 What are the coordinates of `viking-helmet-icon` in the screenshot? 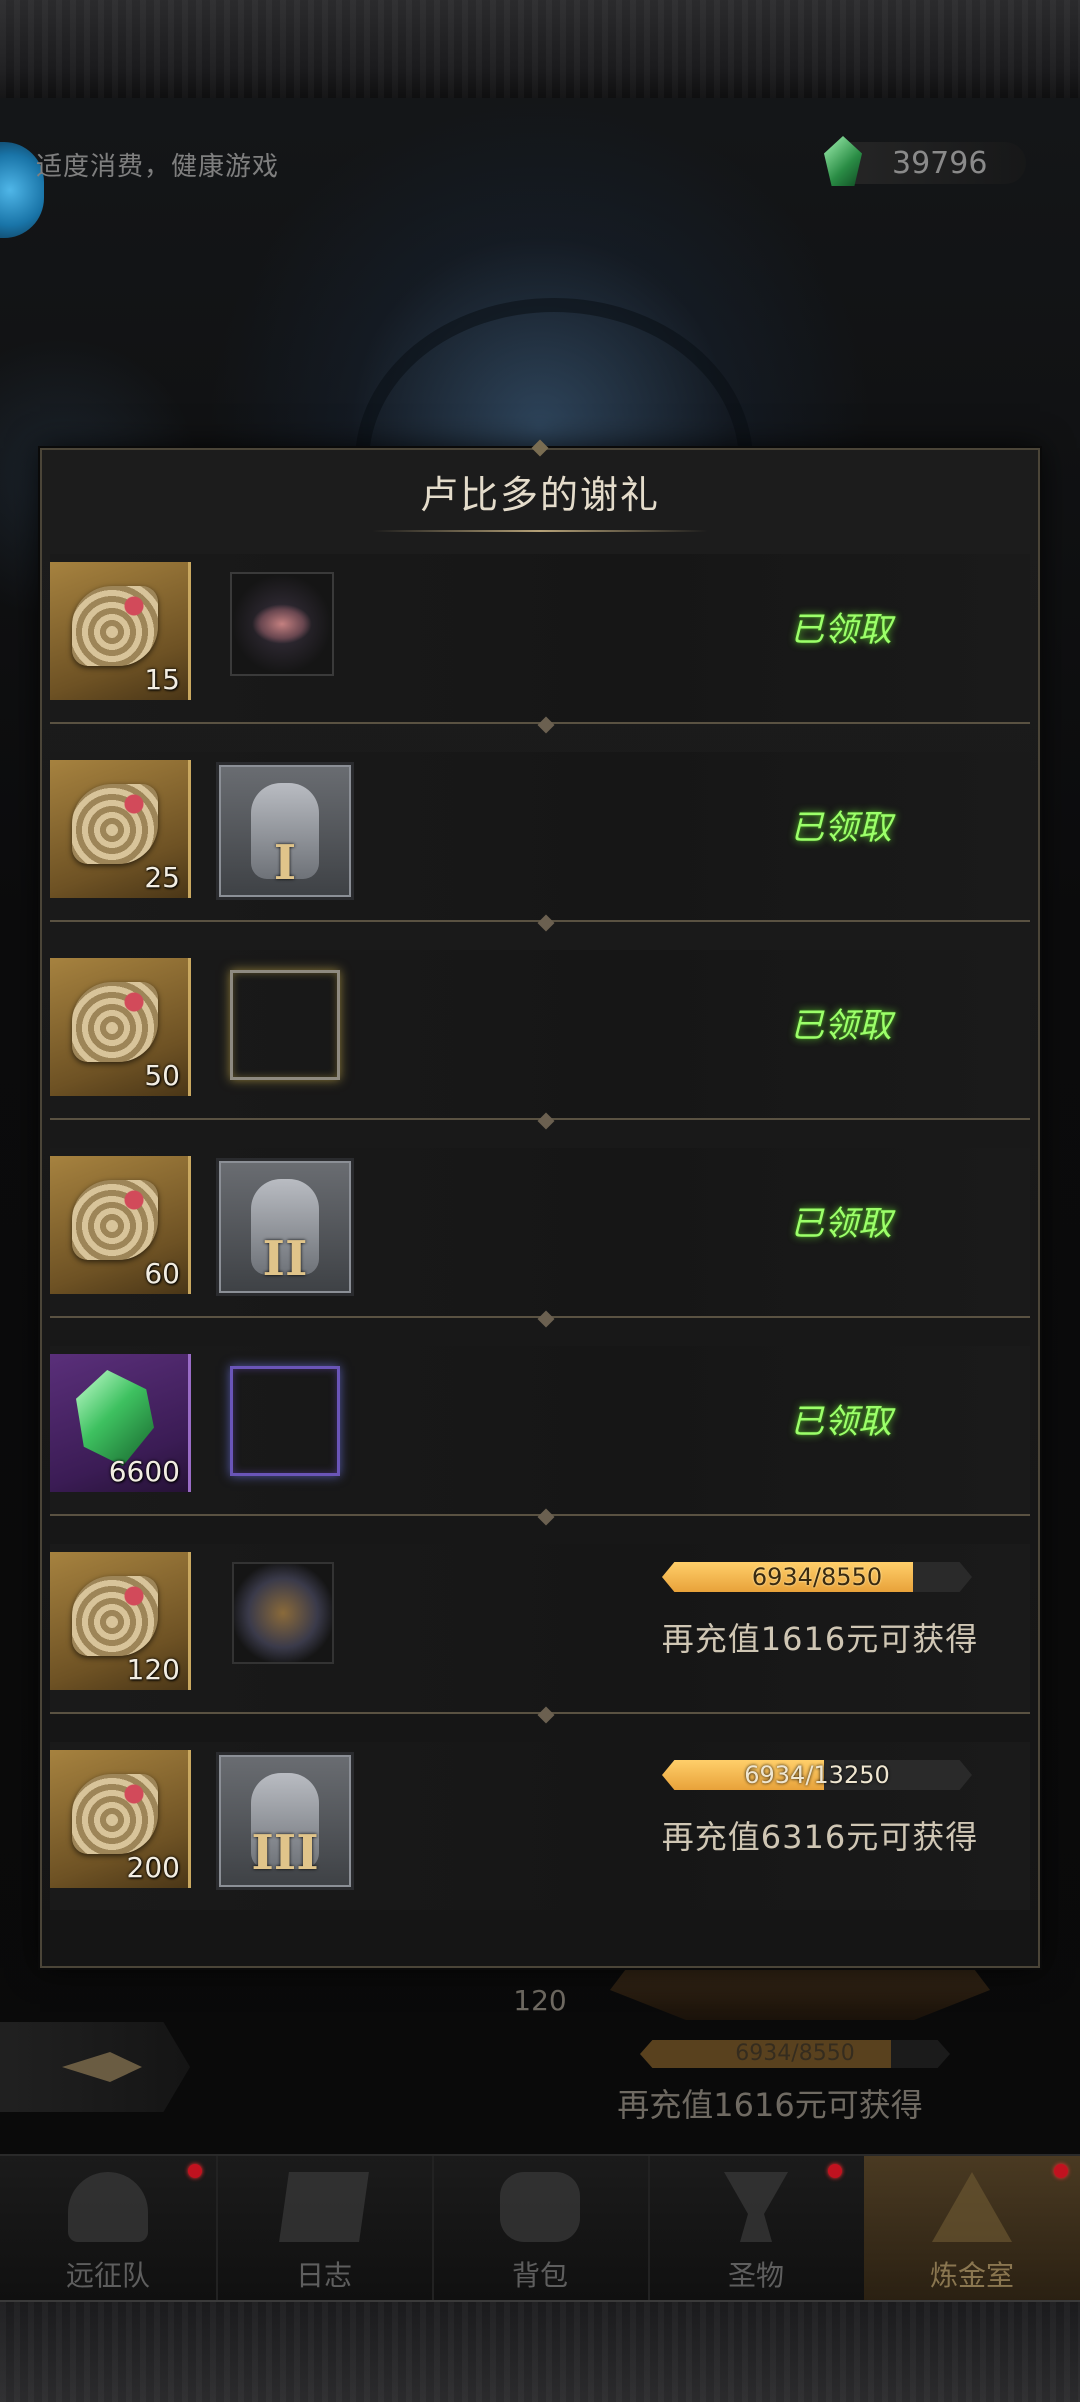 It's located at (108, 2207).